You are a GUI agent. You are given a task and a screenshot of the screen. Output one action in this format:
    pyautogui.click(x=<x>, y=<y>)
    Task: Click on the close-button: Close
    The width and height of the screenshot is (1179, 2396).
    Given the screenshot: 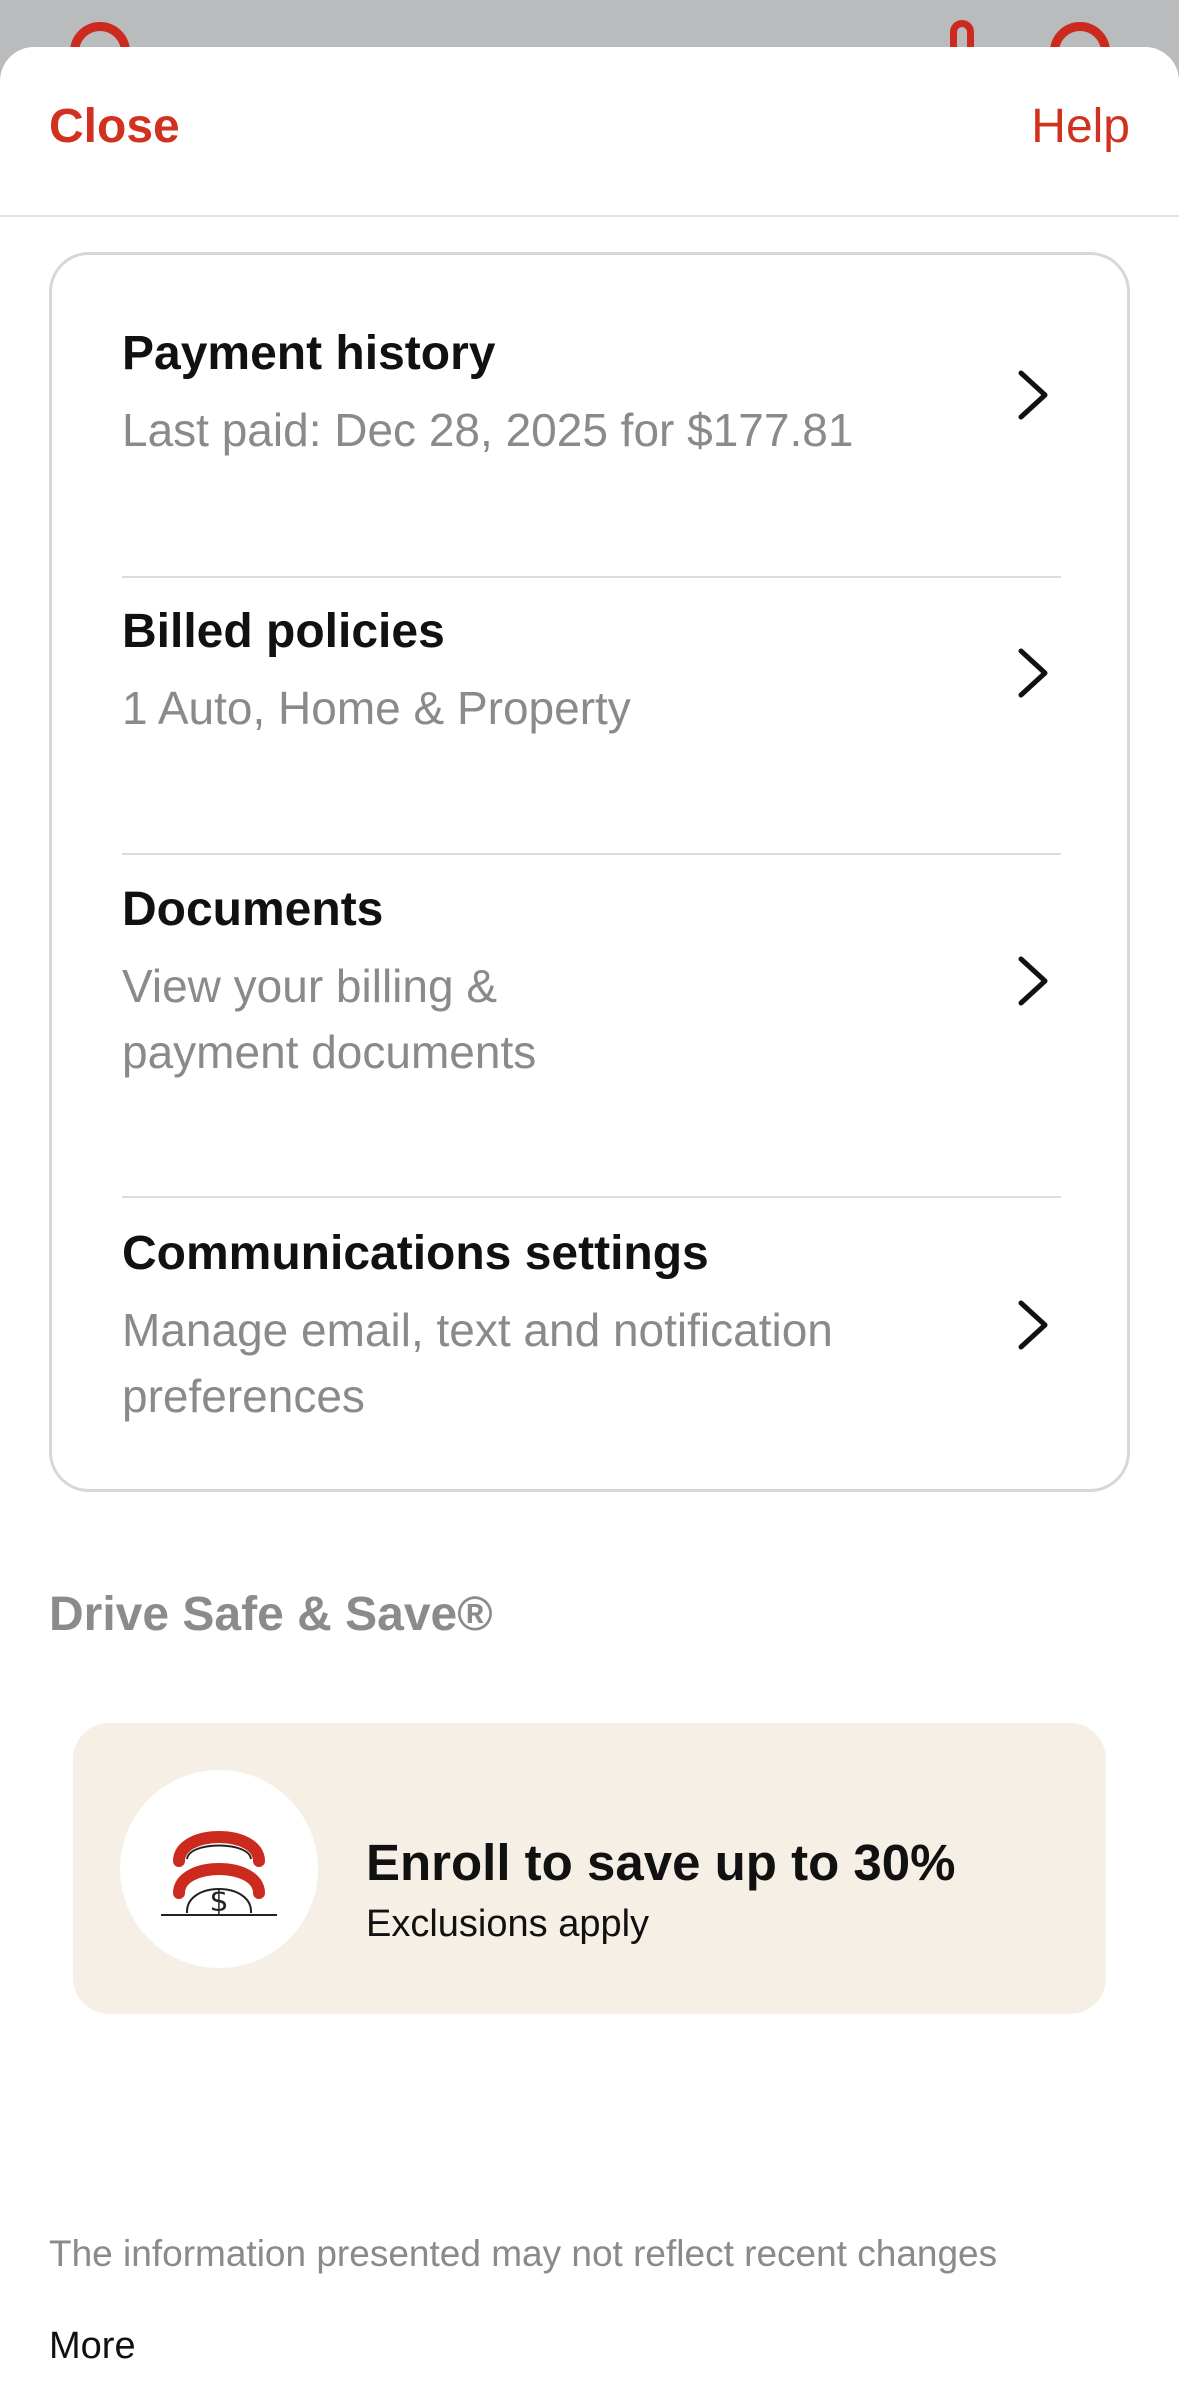 What is the action you would take?
    pyautogui.click(x=114, y=127)
    